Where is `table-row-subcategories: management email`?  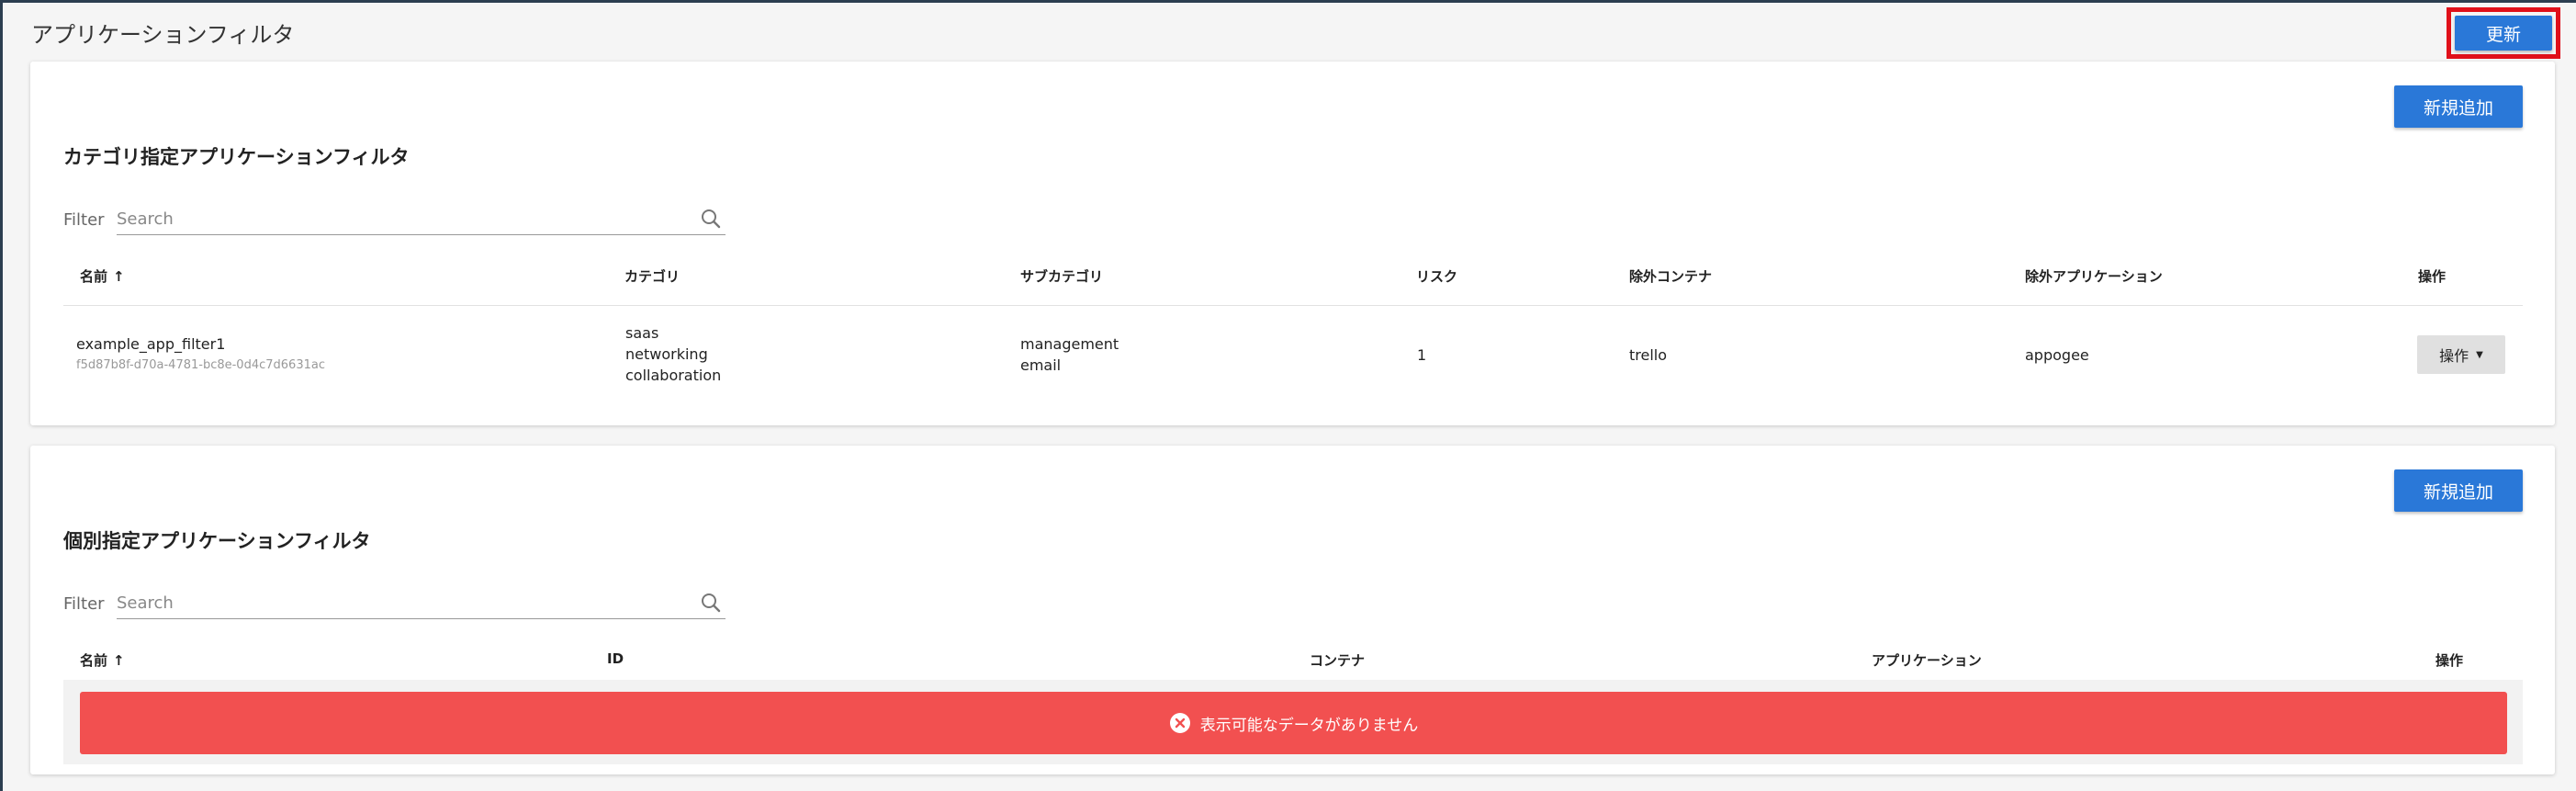 table-row-subcategories: management email is located at coordinates (1069, 354).